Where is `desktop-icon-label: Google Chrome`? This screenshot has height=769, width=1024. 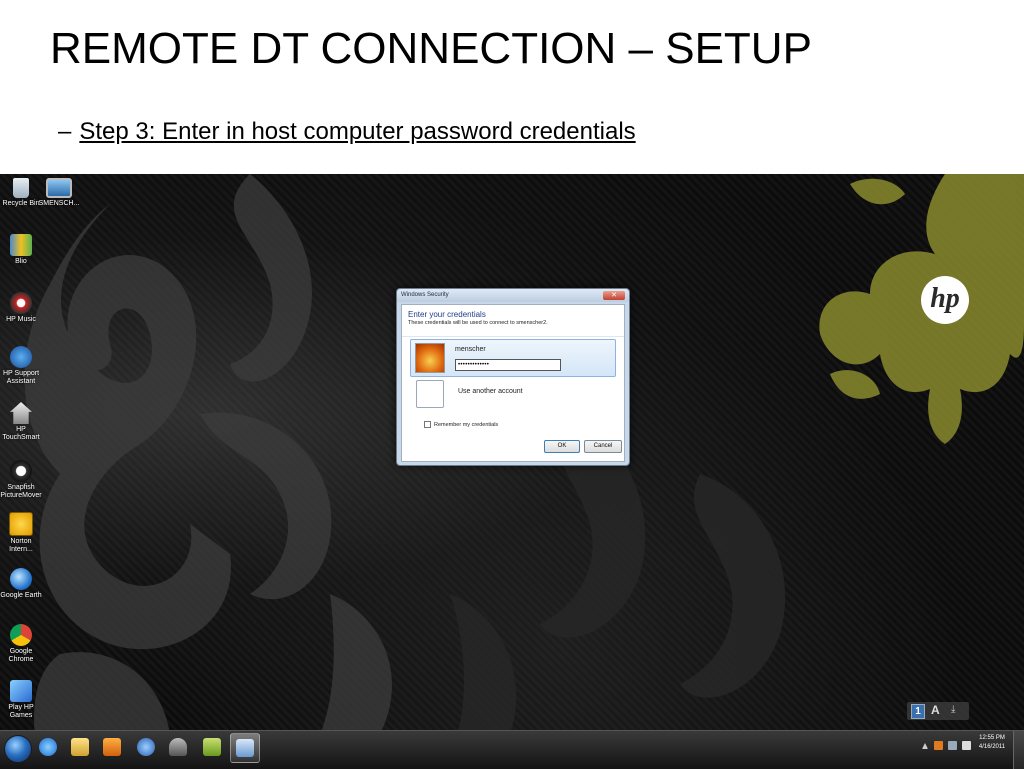 desktop-icon-label: Google Chrome is located at coordinates (21, 655).